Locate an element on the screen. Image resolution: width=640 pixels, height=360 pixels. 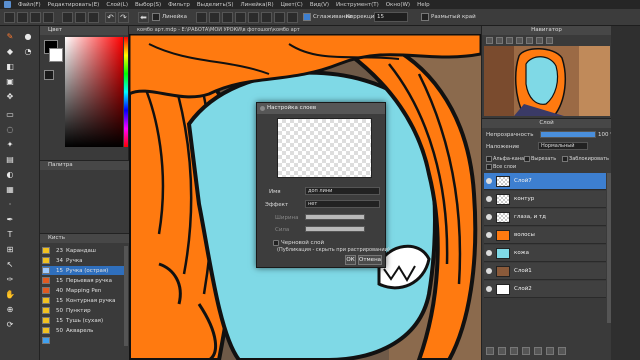
brush-item: 23 Карандаш is located at coordinates (83, 250).